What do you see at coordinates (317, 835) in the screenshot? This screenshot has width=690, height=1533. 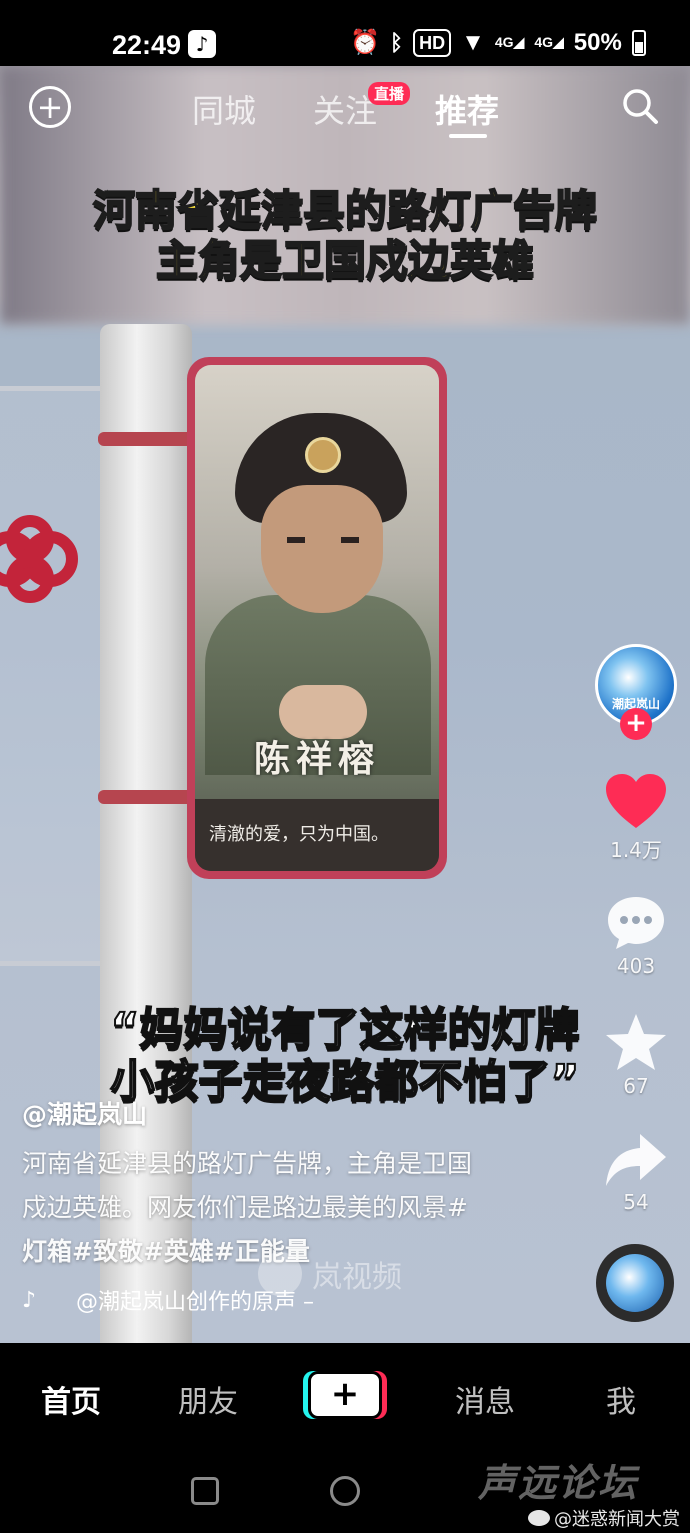 I see `sign-slogan: 清澈的爱，只为中国。` at bounding box center [317, 835].